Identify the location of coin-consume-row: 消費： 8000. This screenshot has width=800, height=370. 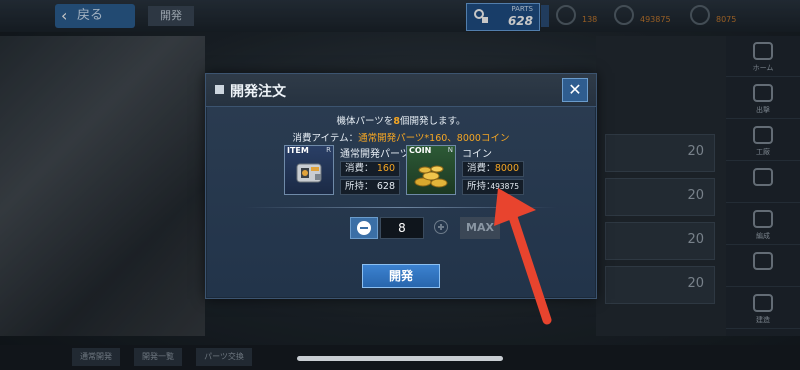
(493, 169).